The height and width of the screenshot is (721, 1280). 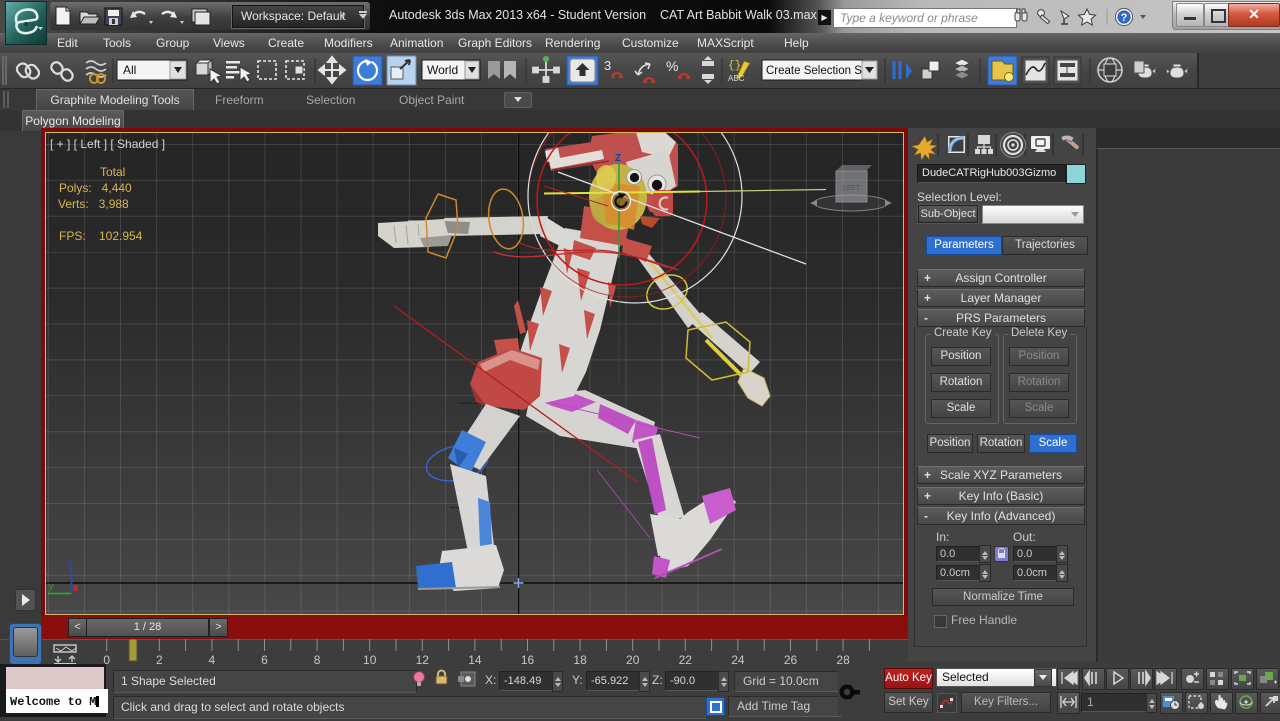 What do you see at coordinates (129, 70) in the screenshot?
I see `svg-text: All` at bounding box center [129, 70].